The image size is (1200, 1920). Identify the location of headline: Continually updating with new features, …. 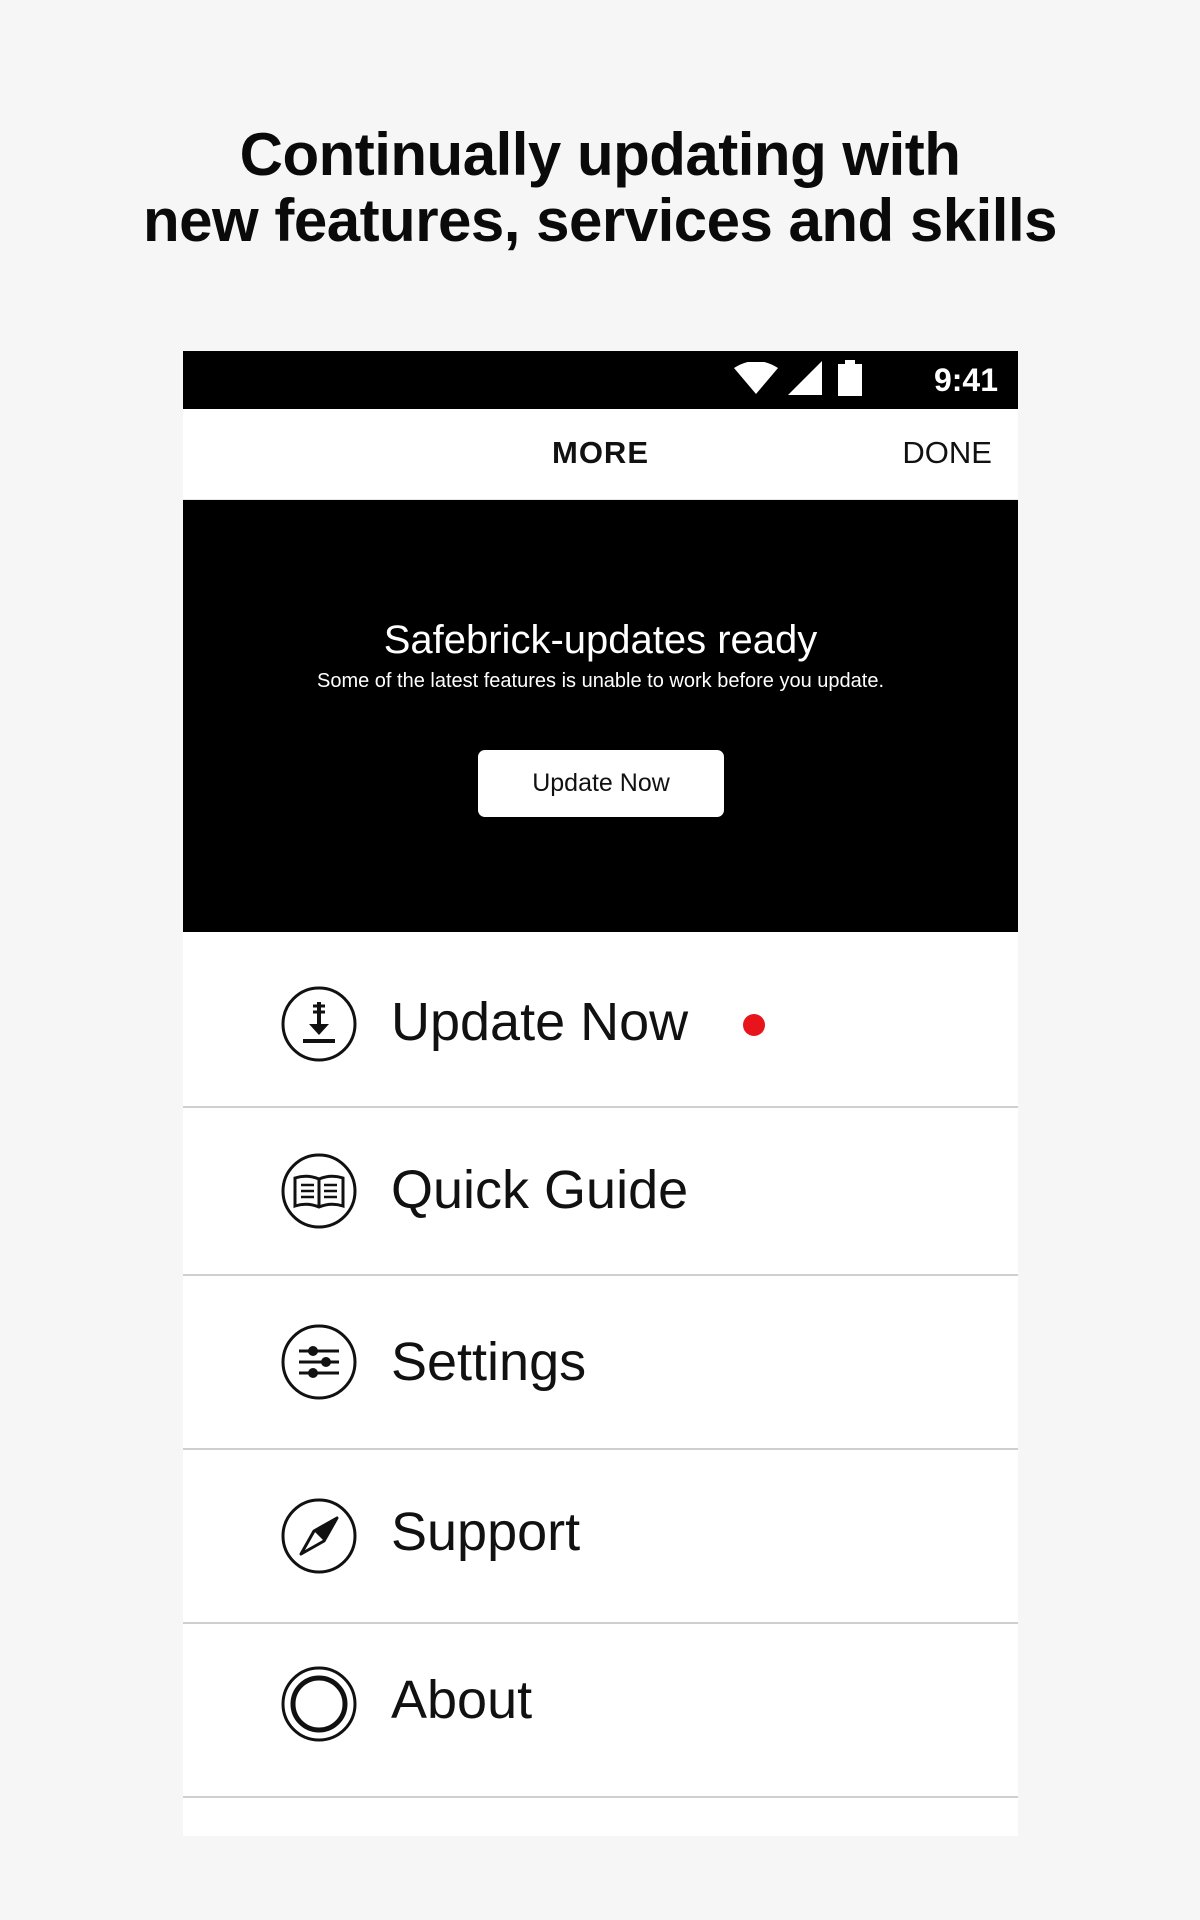
(600, 188).